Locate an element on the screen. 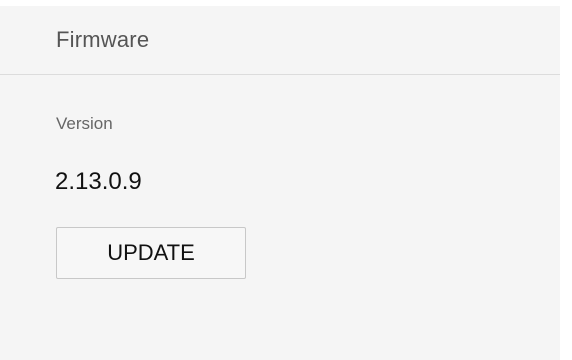  version-value: 2.13.0.9 is located at coordinates (98, 181).